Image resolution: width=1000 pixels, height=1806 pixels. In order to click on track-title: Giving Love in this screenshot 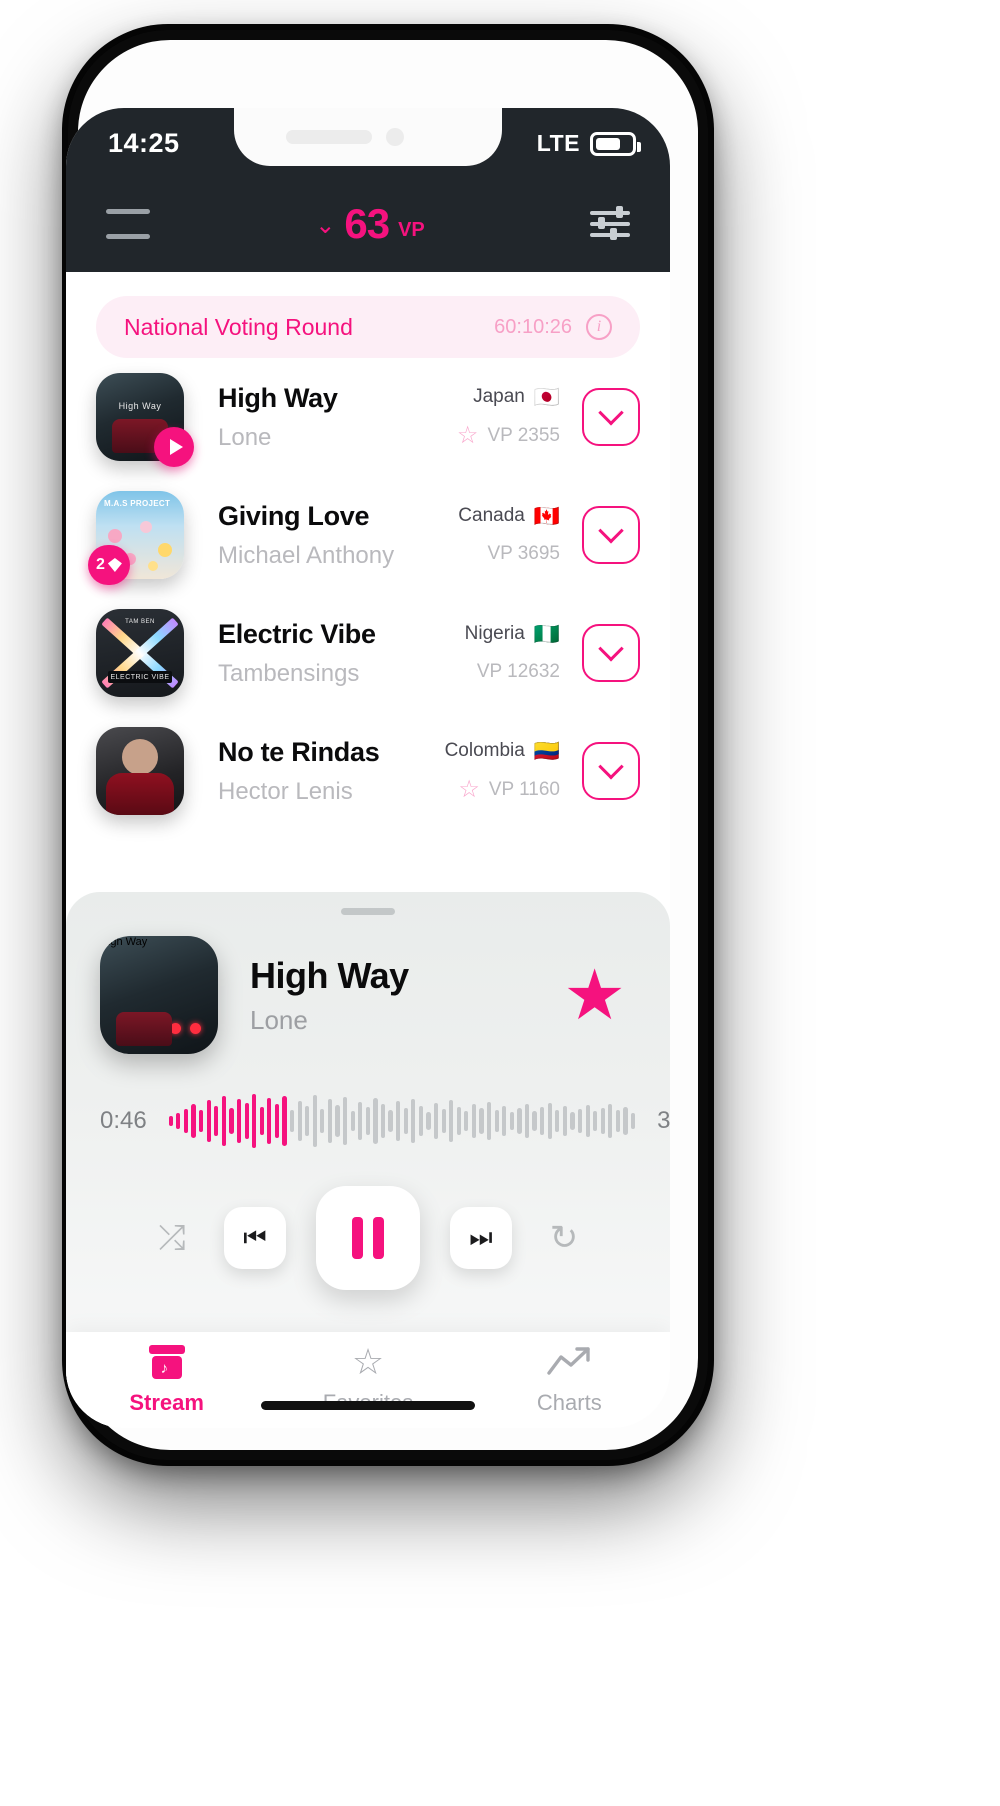, I will do `click(294, 515)`.